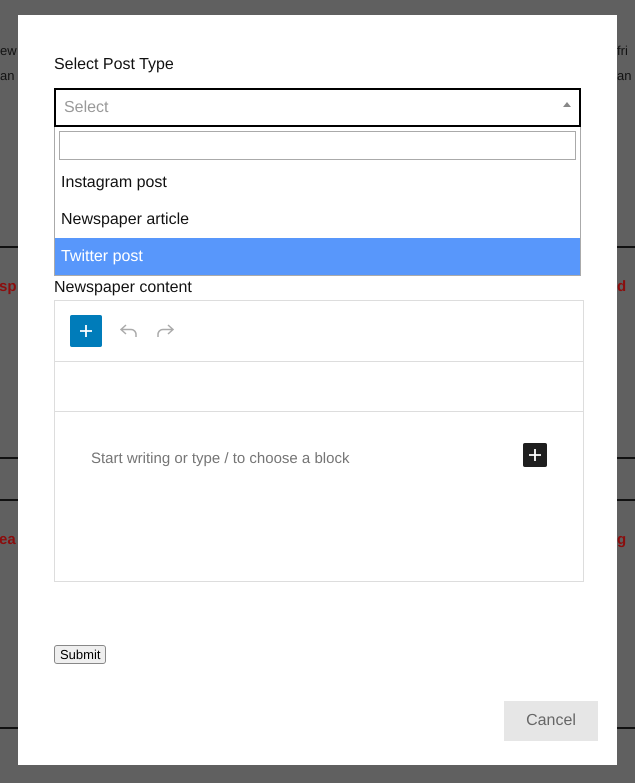  I want to click on search-field, so click(317, 145).